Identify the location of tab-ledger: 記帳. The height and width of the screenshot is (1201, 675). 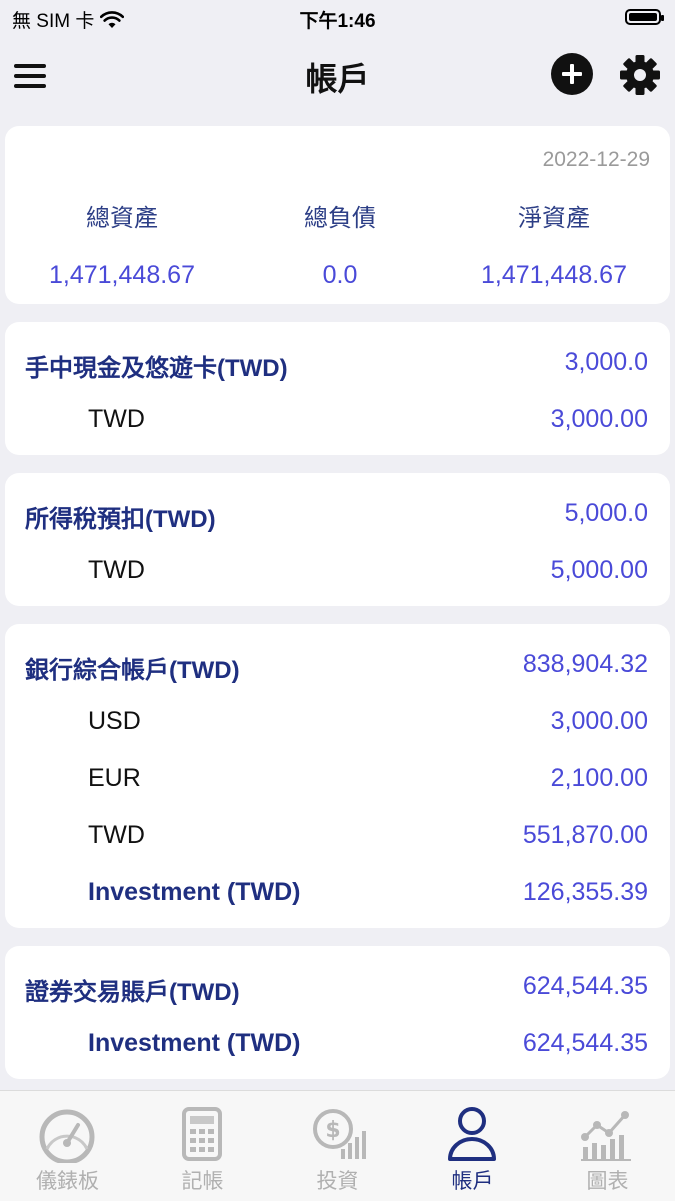
(202, 1146).